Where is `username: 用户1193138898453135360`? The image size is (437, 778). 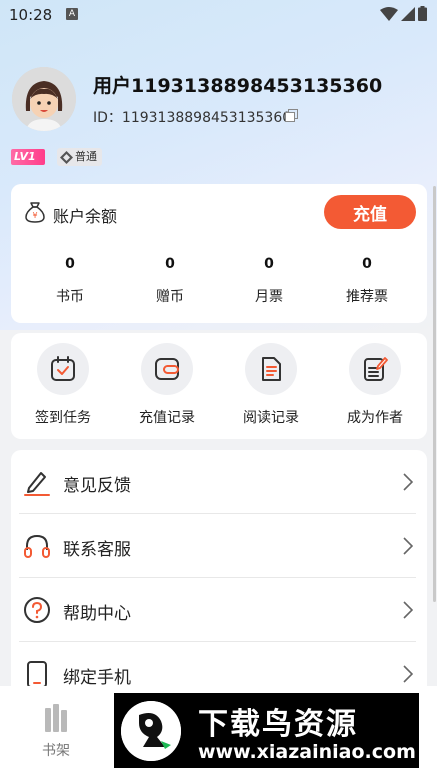 username: 用户1193138898453135360 is located at coordinates (238, 86).